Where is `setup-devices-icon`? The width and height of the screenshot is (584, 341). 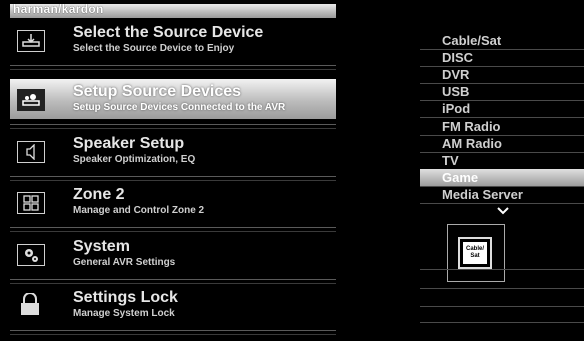 setup-devices-icon is located at coordinates (31, 100).